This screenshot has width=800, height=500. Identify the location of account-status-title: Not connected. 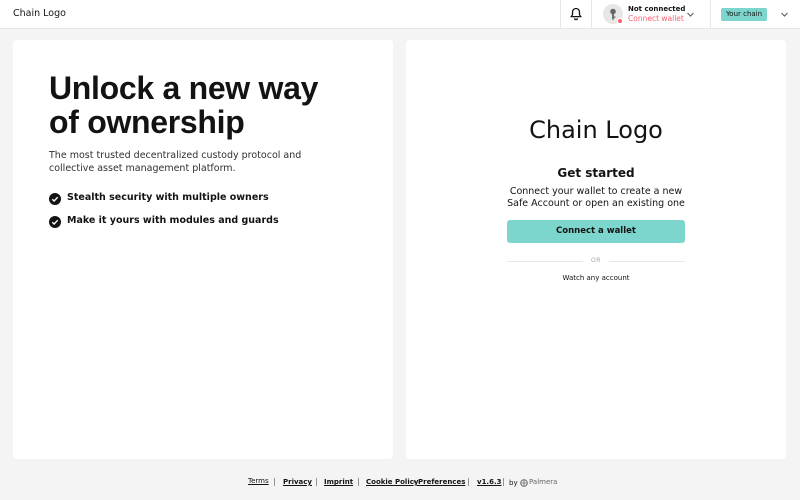
(657, 9).